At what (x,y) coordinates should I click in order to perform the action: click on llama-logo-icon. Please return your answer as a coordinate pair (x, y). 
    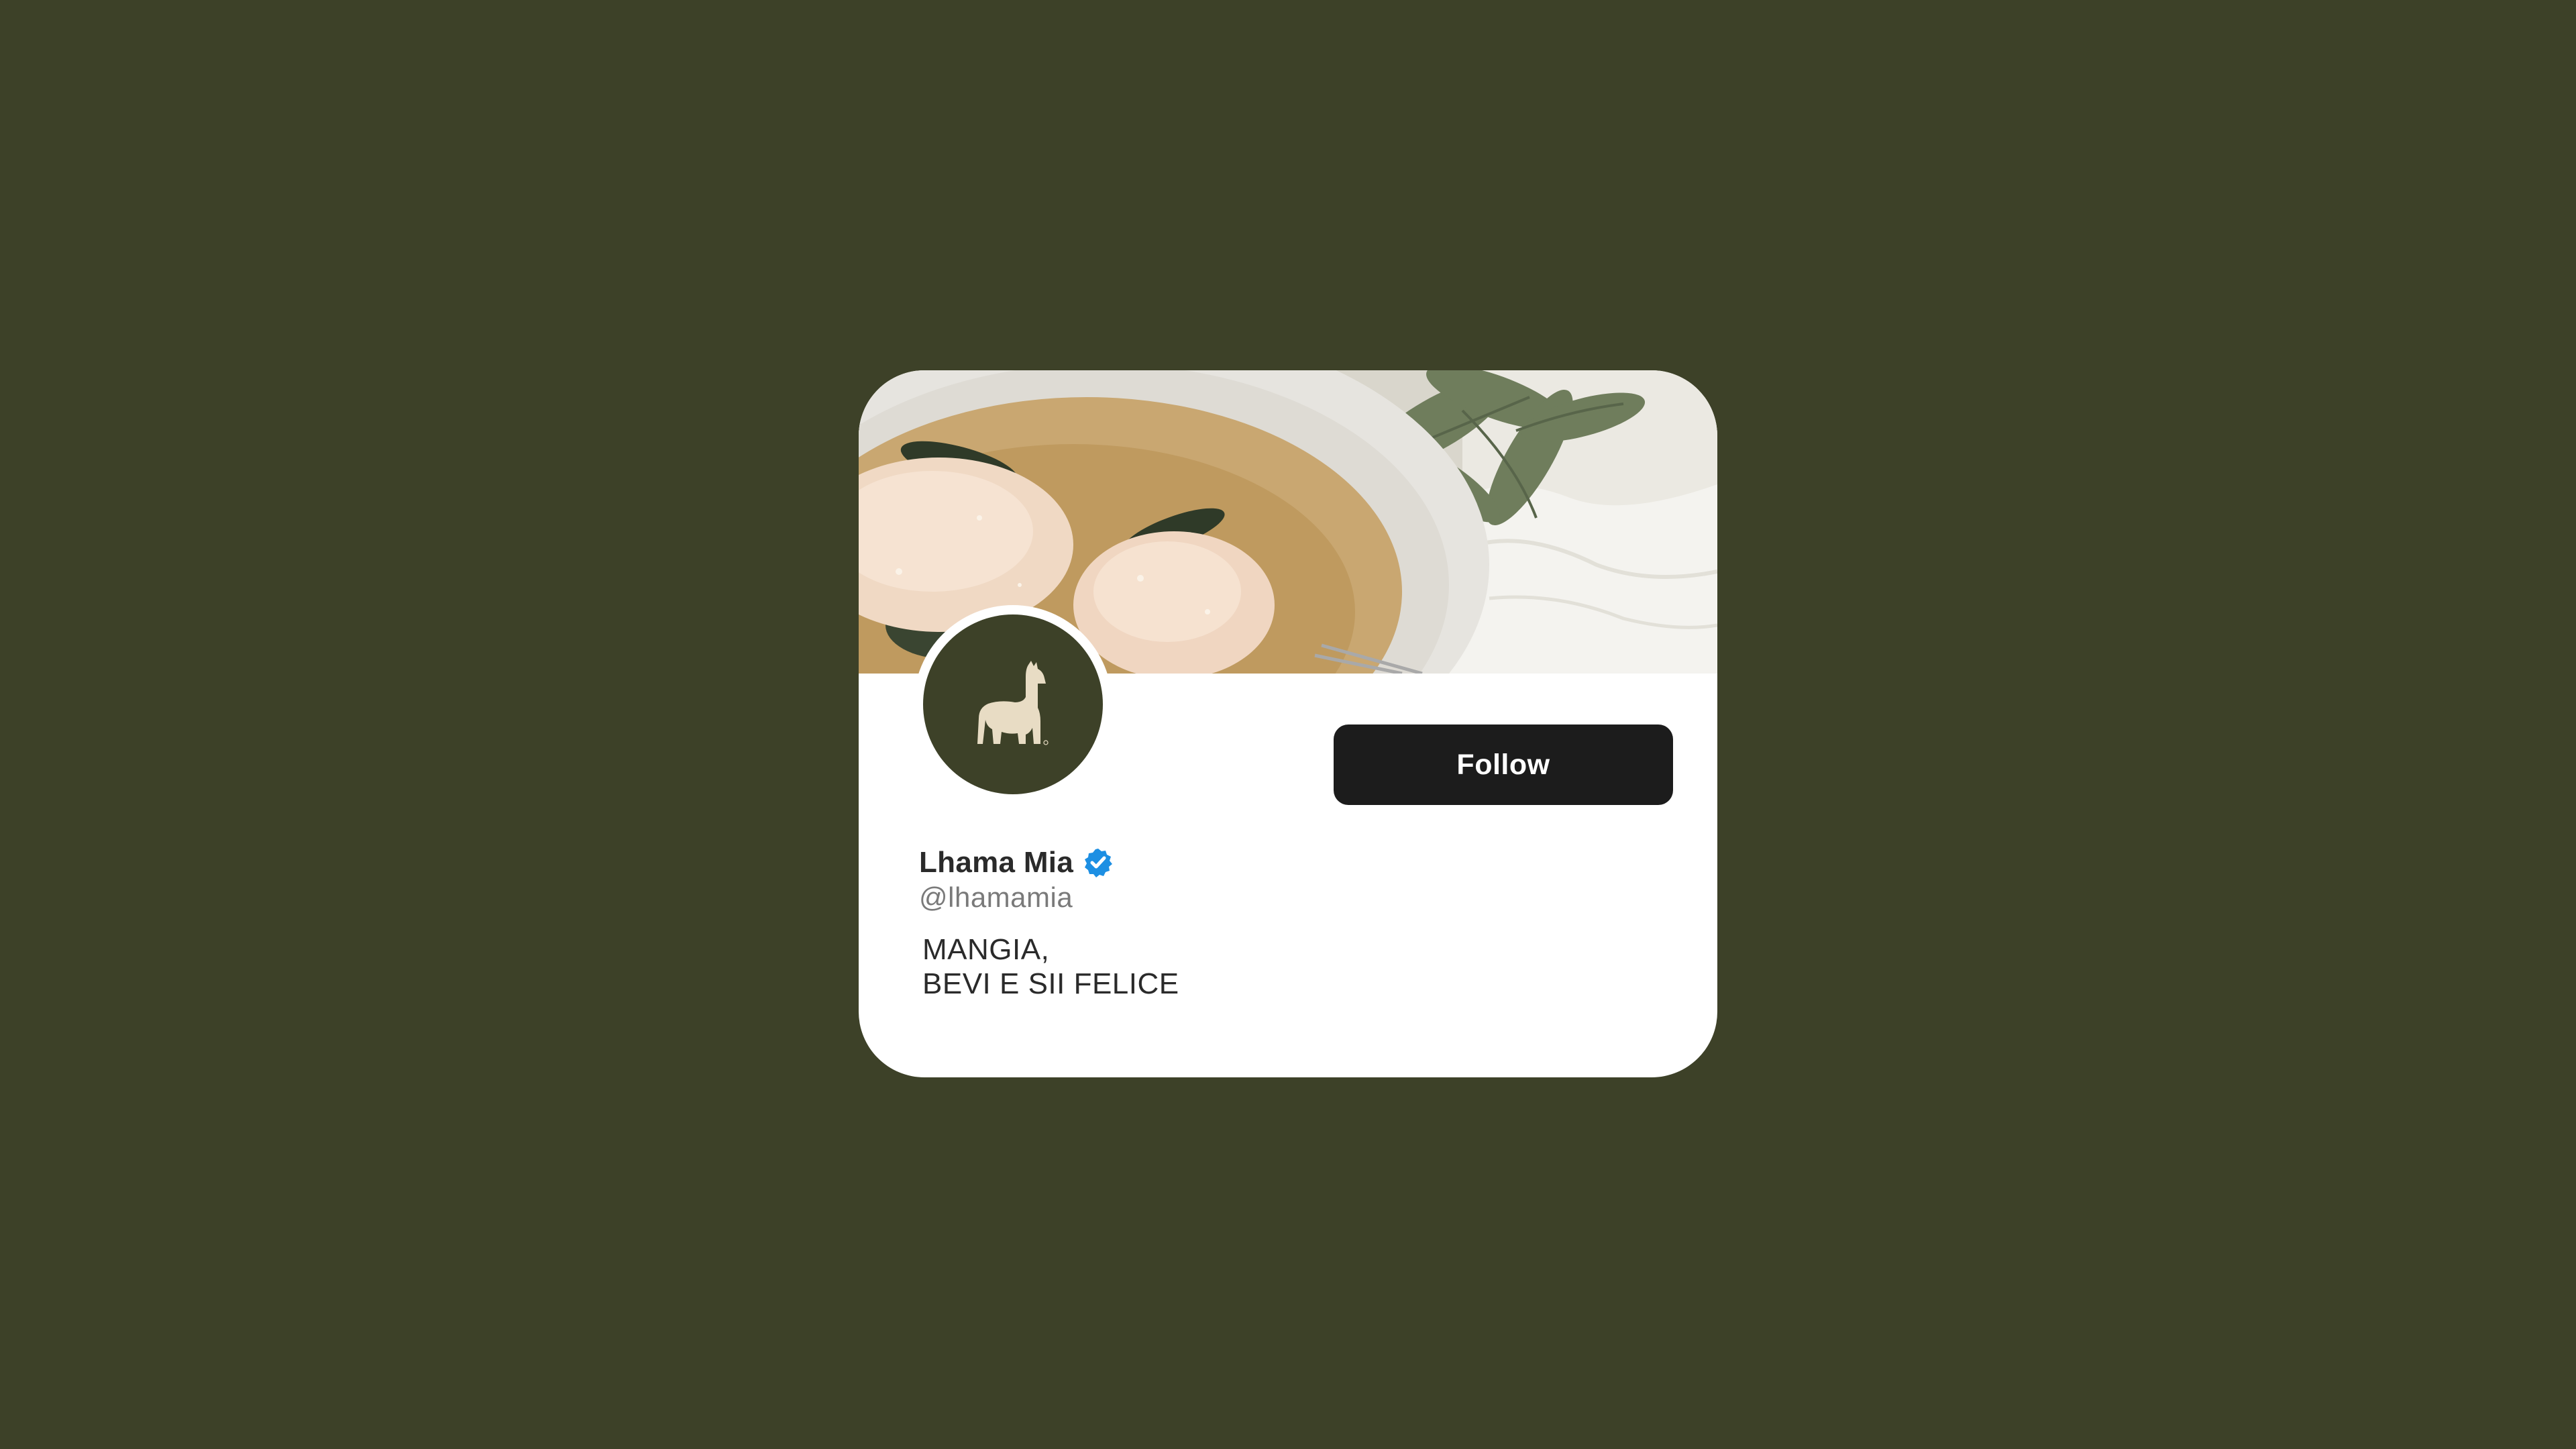
    Looking at the image, I should click on (1013, 703).